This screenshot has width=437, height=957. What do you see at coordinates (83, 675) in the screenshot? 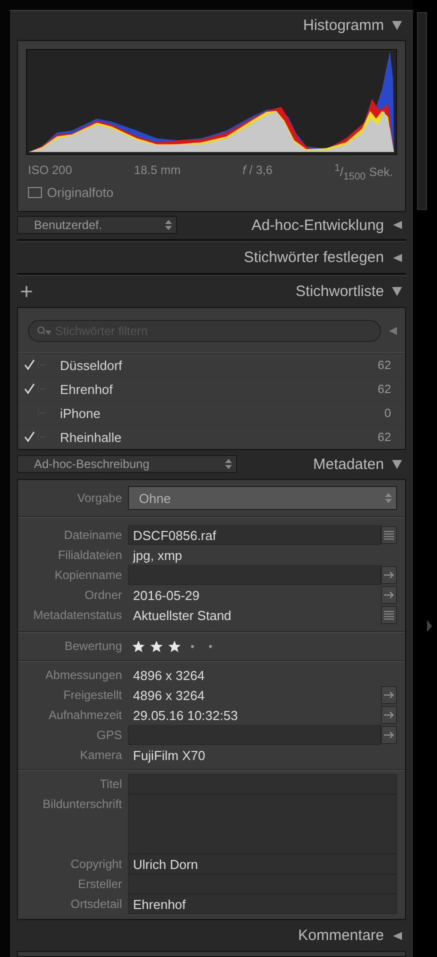
I see `metadata-label: Abmessungen` at bounding box center [83, 675].